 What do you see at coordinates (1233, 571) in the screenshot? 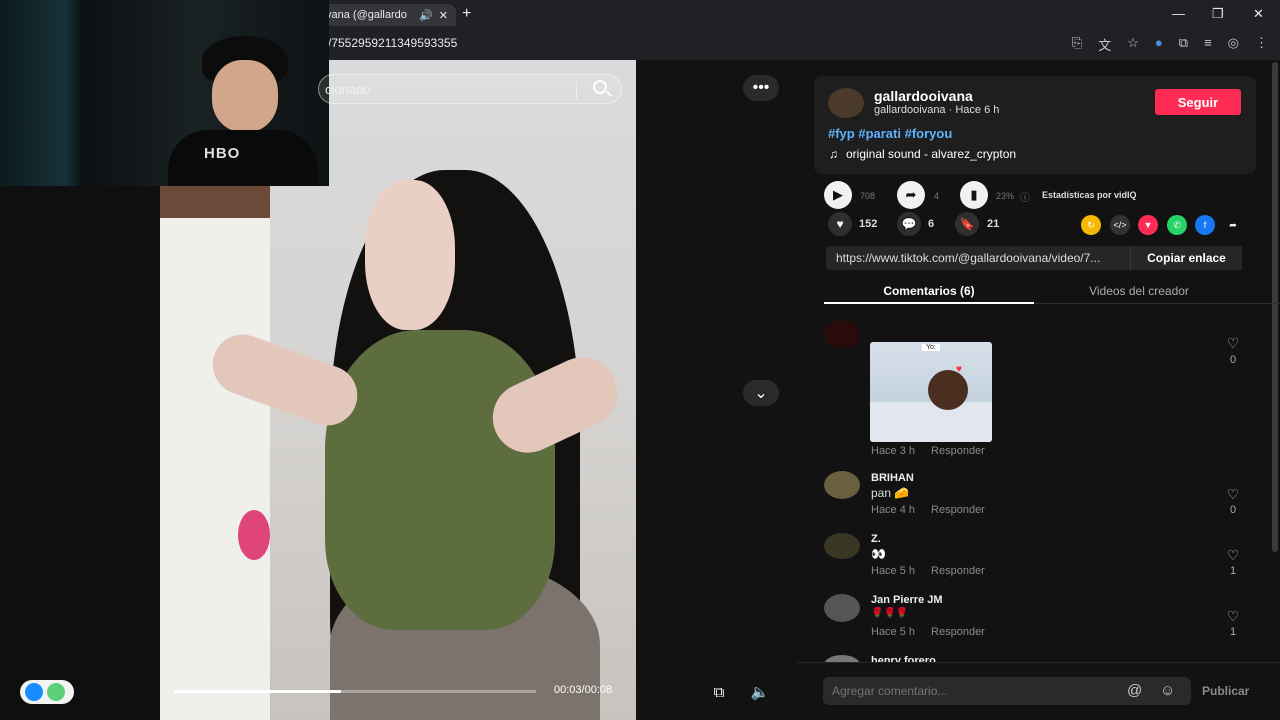
I see `comment-like-count: 1` at bounding box center [1233, 571].